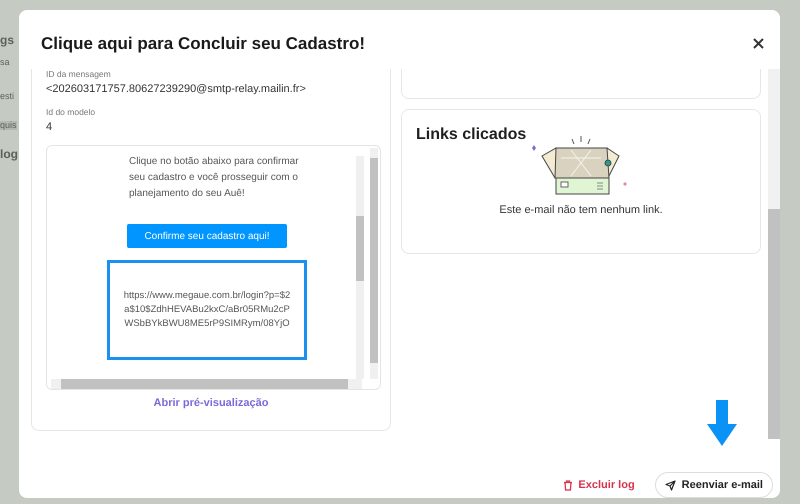 The width and height of the screenshot is (800, 504). Describe the element at coordinates (79, 74) in the screenshot. I see `field-label: ID da mensagem` at that location.